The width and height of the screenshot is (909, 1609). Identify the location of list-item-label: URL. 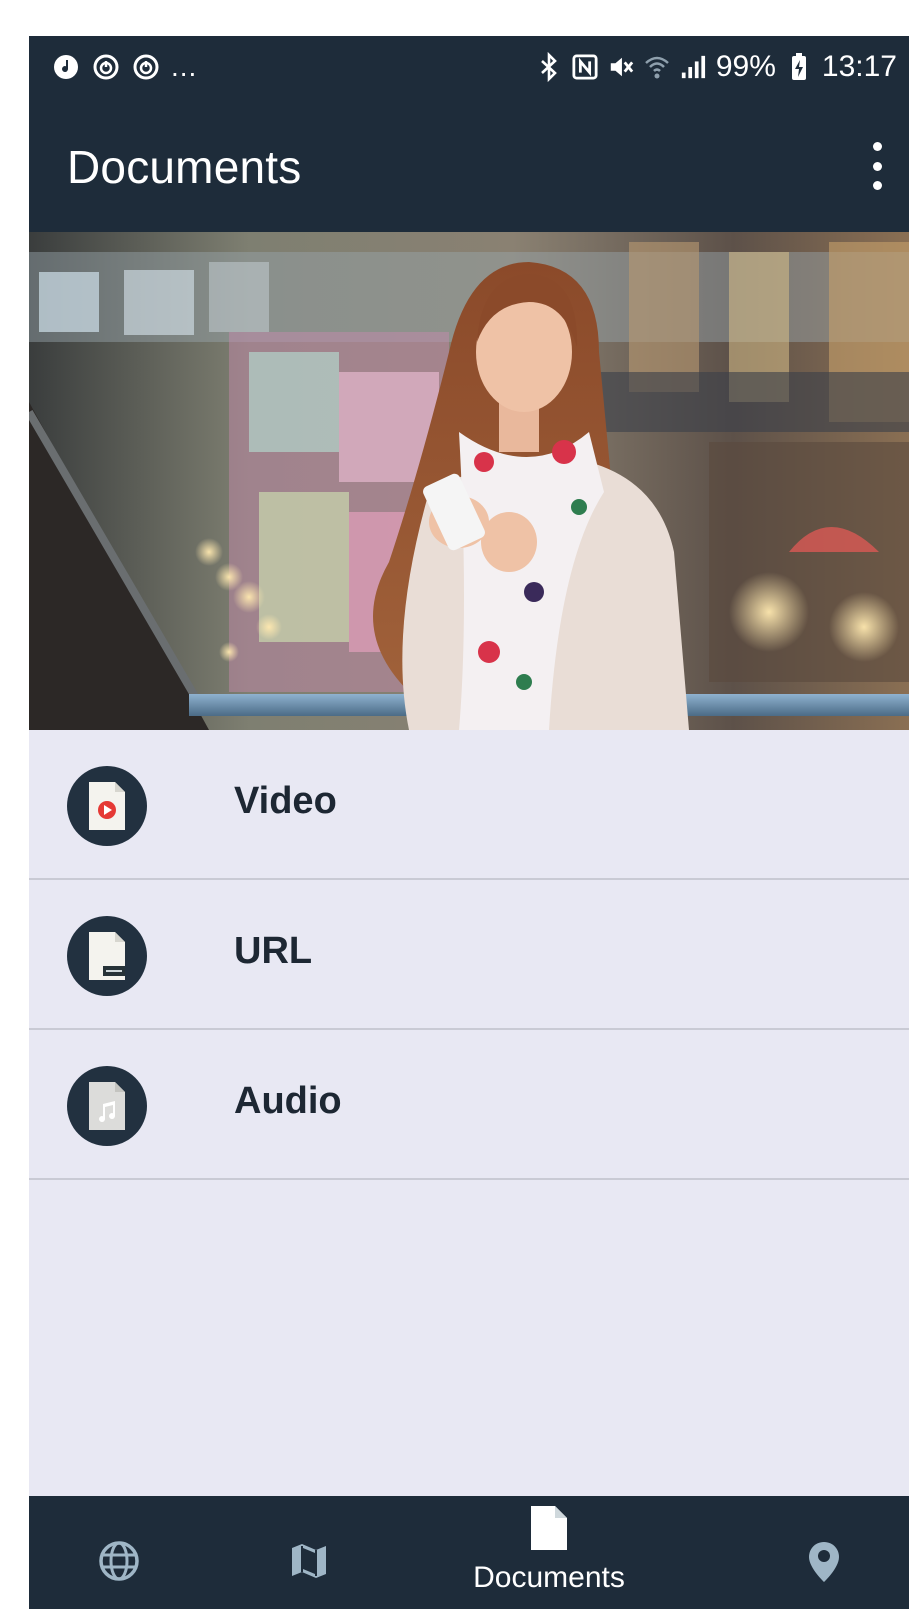
(273, 951).